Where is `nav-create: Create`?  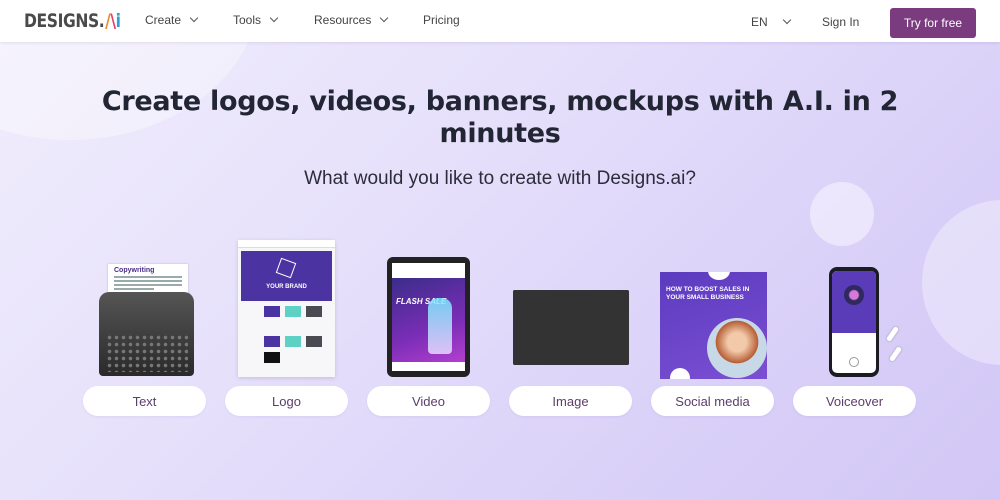
nav-create: Create is located at coordinates (172, 20).